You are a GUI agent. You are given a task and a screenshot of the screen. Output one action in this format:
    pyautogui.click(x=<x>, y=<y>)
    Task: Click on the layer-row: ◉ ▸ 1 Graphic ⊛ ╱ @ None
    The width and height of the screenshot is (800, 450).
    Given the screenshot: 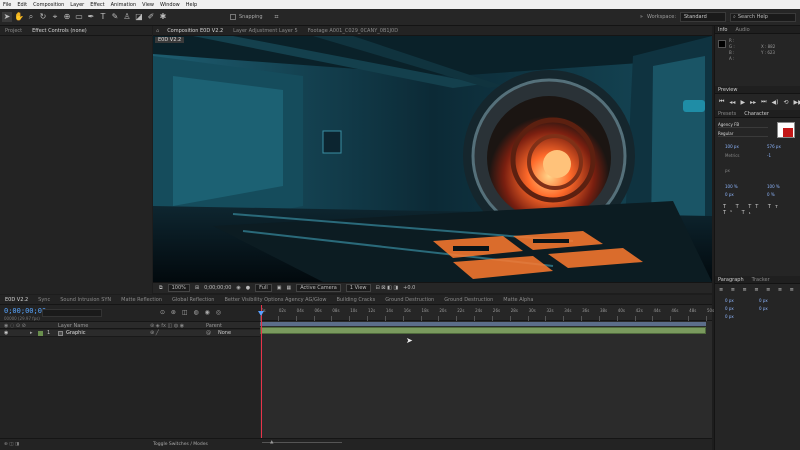 What is the action you would take?
    pyautogui.click(x=130, y=333)
    